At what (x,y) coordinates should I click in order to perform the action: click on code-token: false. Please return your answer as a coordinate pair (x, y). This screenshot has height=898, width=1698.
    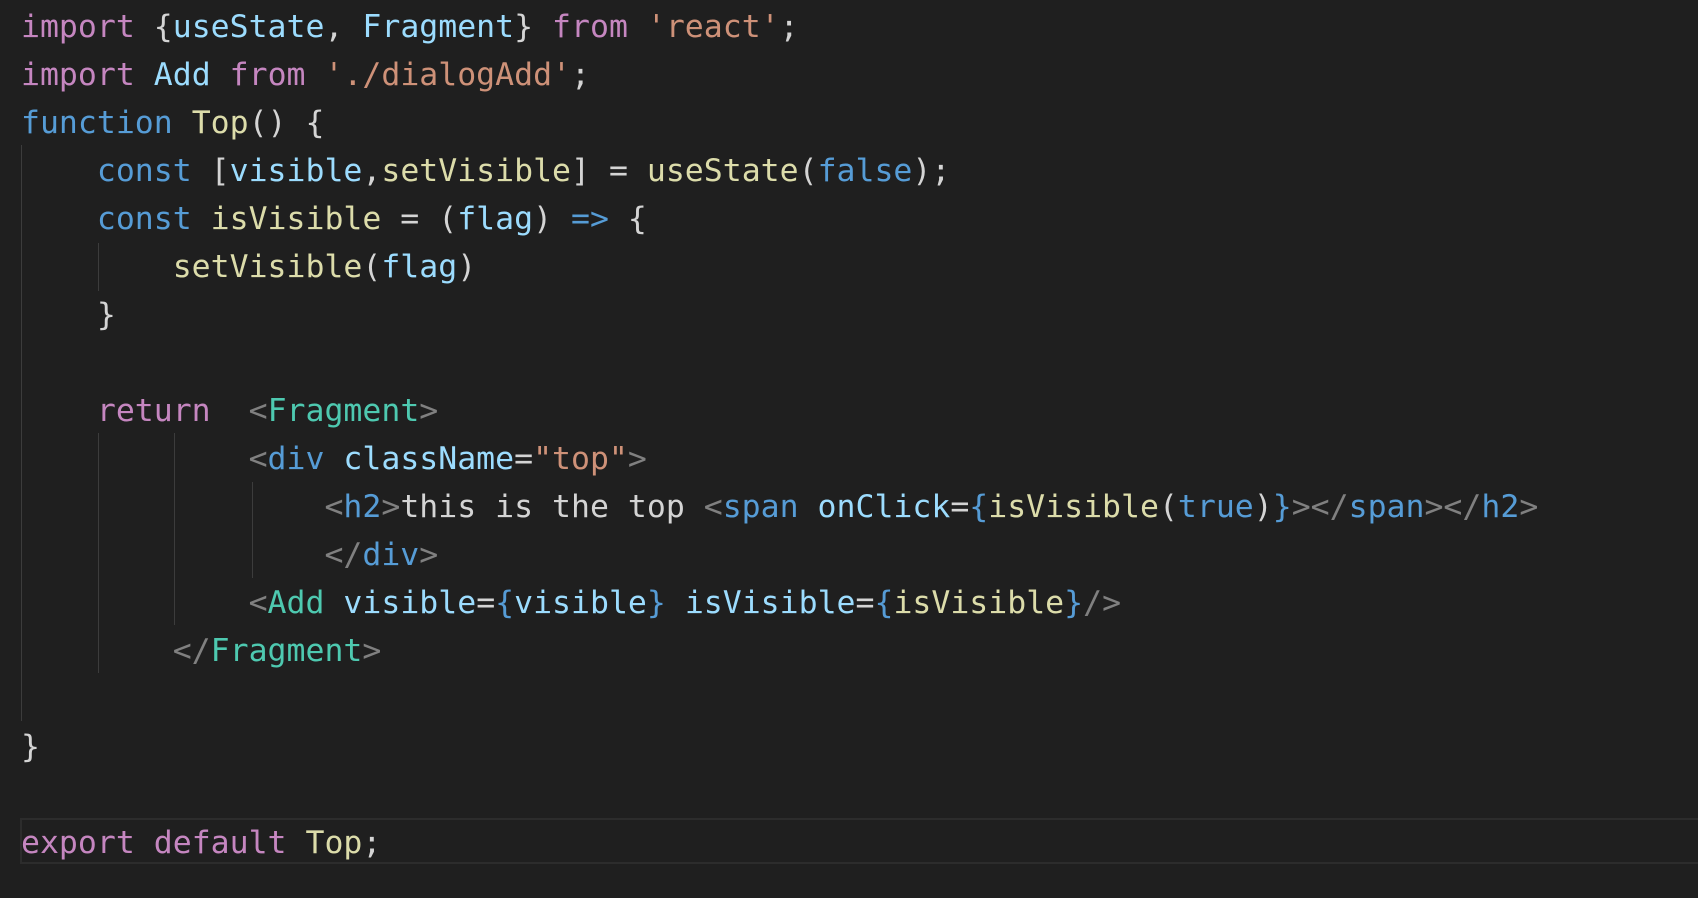
    Looking at the image, I should click on (865, 171).